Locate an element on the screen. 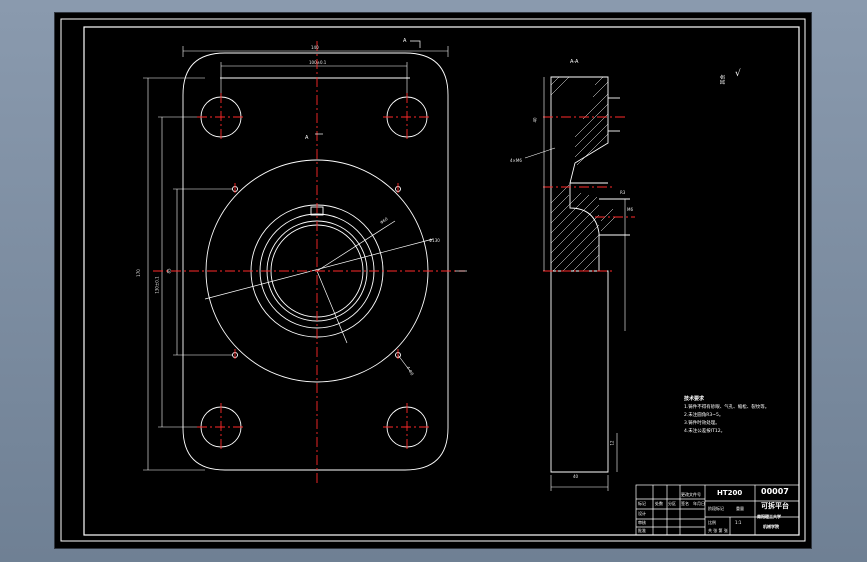 Image resolution: width=867 pixels, height=562 pixels. title-drawing-no: 00007 is located at coordinates (775, 491).